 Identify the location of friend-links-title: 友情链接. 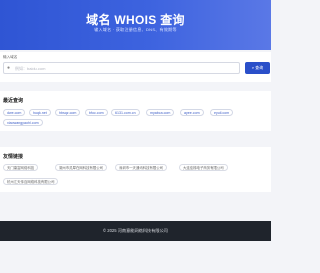
(13, 157).